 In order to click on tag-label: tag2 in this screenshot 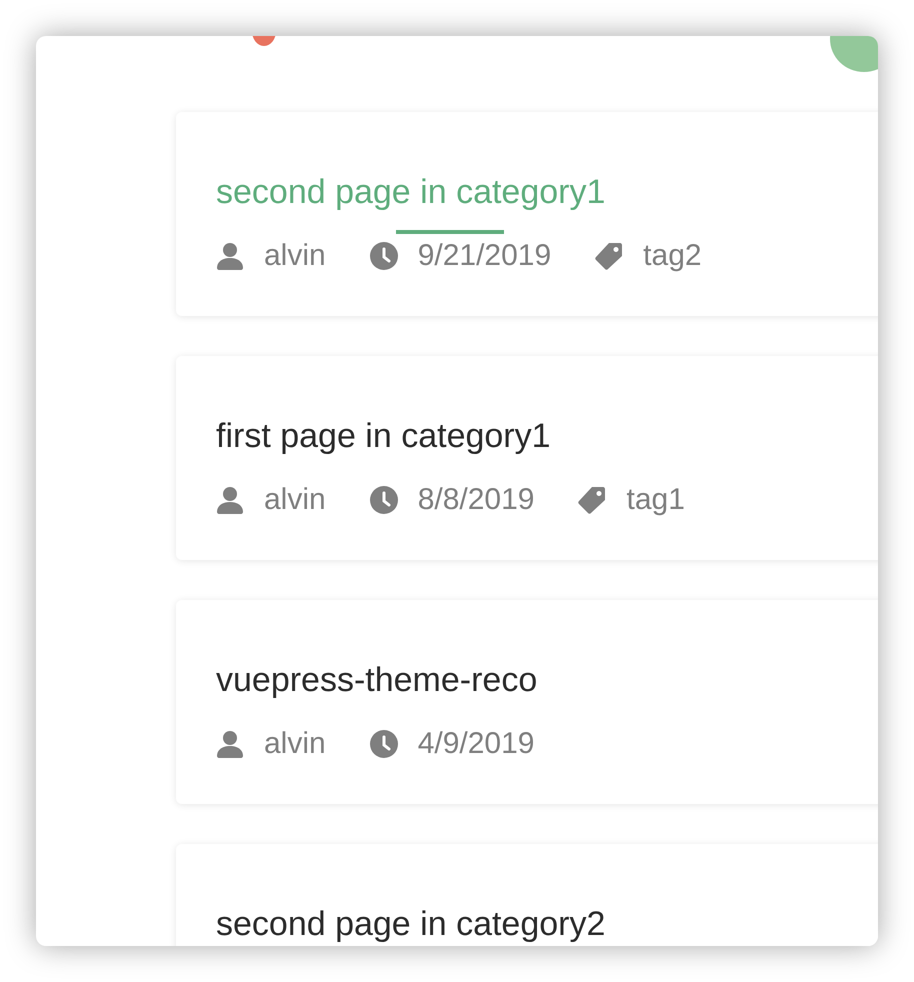, I will do `click(672, 256)`.